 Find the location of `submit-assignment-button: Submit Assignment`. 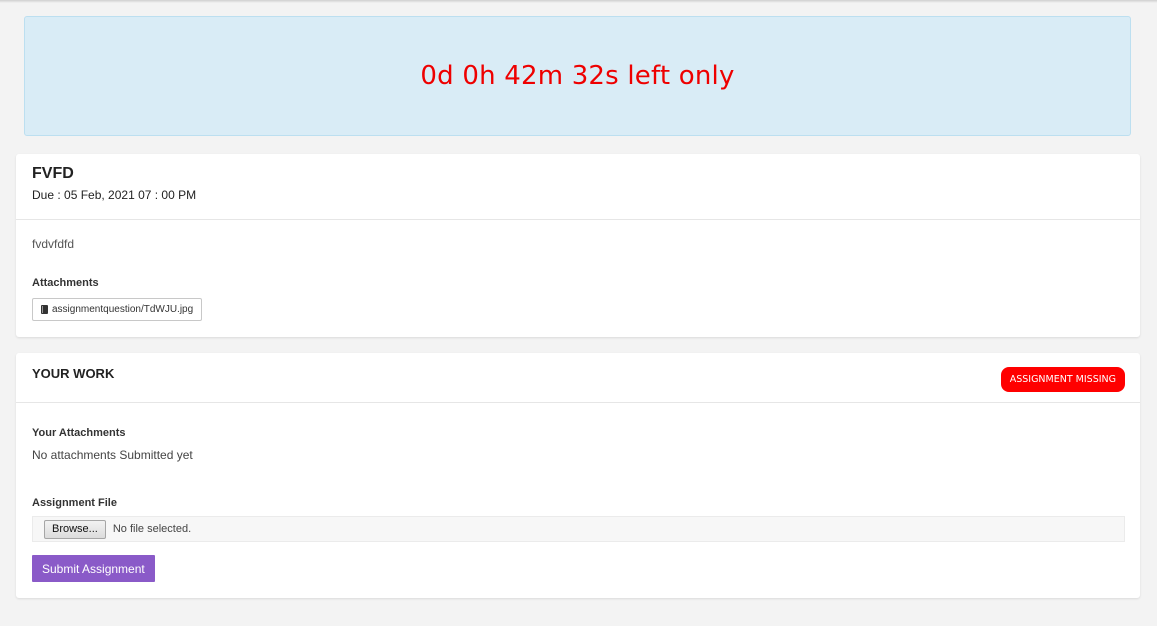

submit-assignment-button: Submit Assignment is located at coordinates (93, 568).